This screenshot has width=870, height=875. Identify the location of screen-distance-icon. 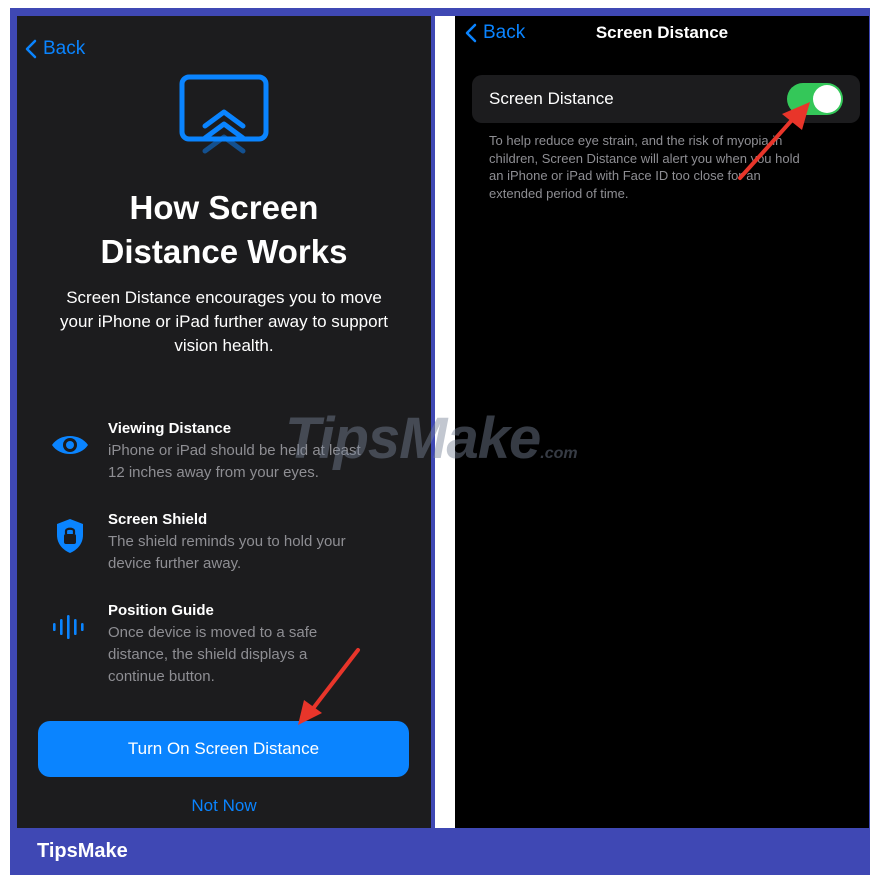
(224, 114).